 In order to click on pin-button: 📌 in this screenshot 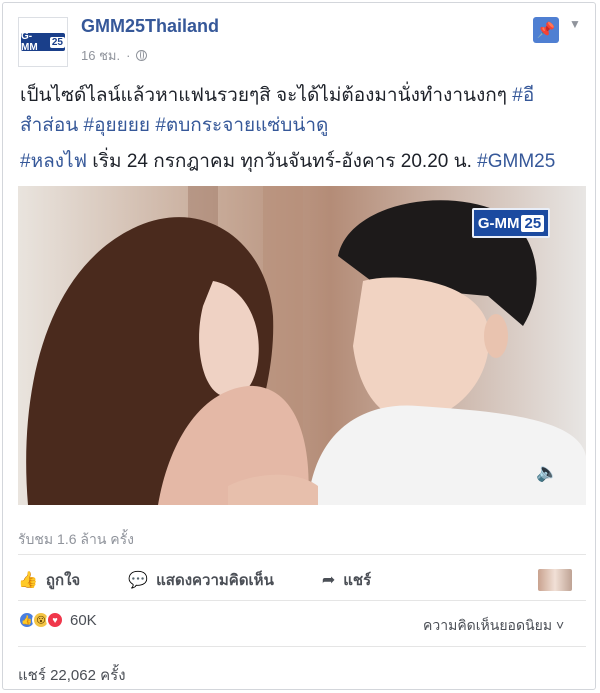, I will do `click(546, 30)`.